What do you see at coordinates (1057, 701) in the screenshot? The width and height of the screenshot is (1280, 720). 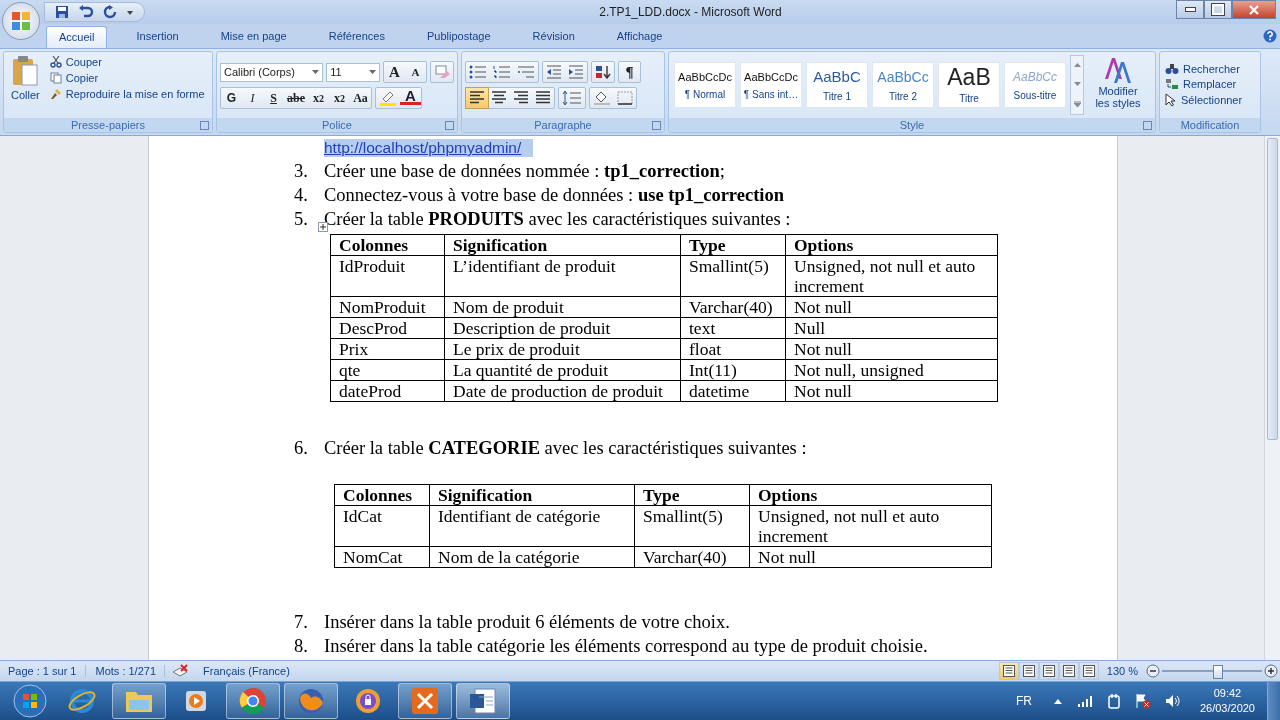 I see `tray-arrow-icon` at bounding box center [1057, 701].